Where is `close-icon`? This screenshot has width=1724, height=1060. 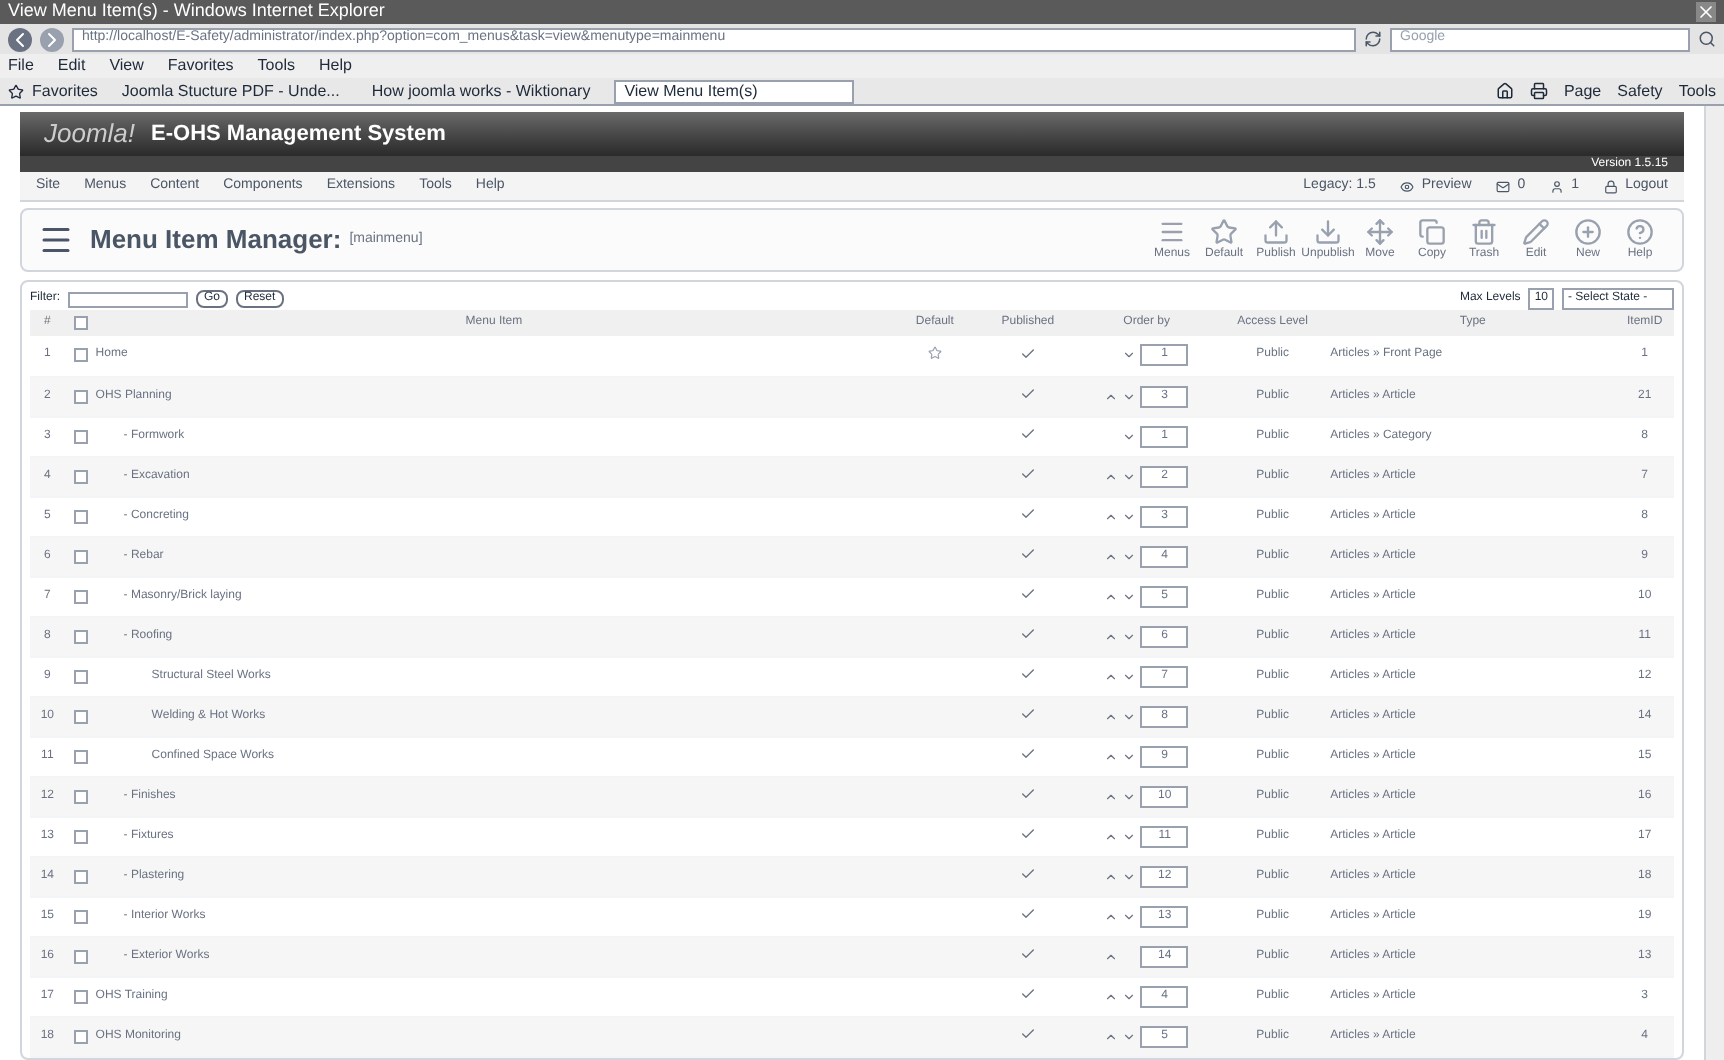 close-icon is located at coordinates (1706, 12).